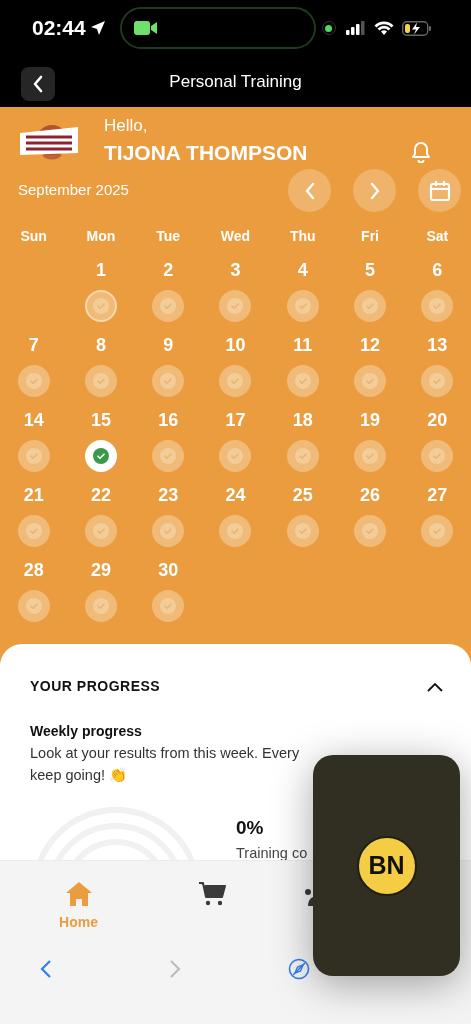 This screenshot has height=1024, width=471. Describe the element at coordinates (100, 456) in the screenshot. I see `completed-day-icon` at that location.